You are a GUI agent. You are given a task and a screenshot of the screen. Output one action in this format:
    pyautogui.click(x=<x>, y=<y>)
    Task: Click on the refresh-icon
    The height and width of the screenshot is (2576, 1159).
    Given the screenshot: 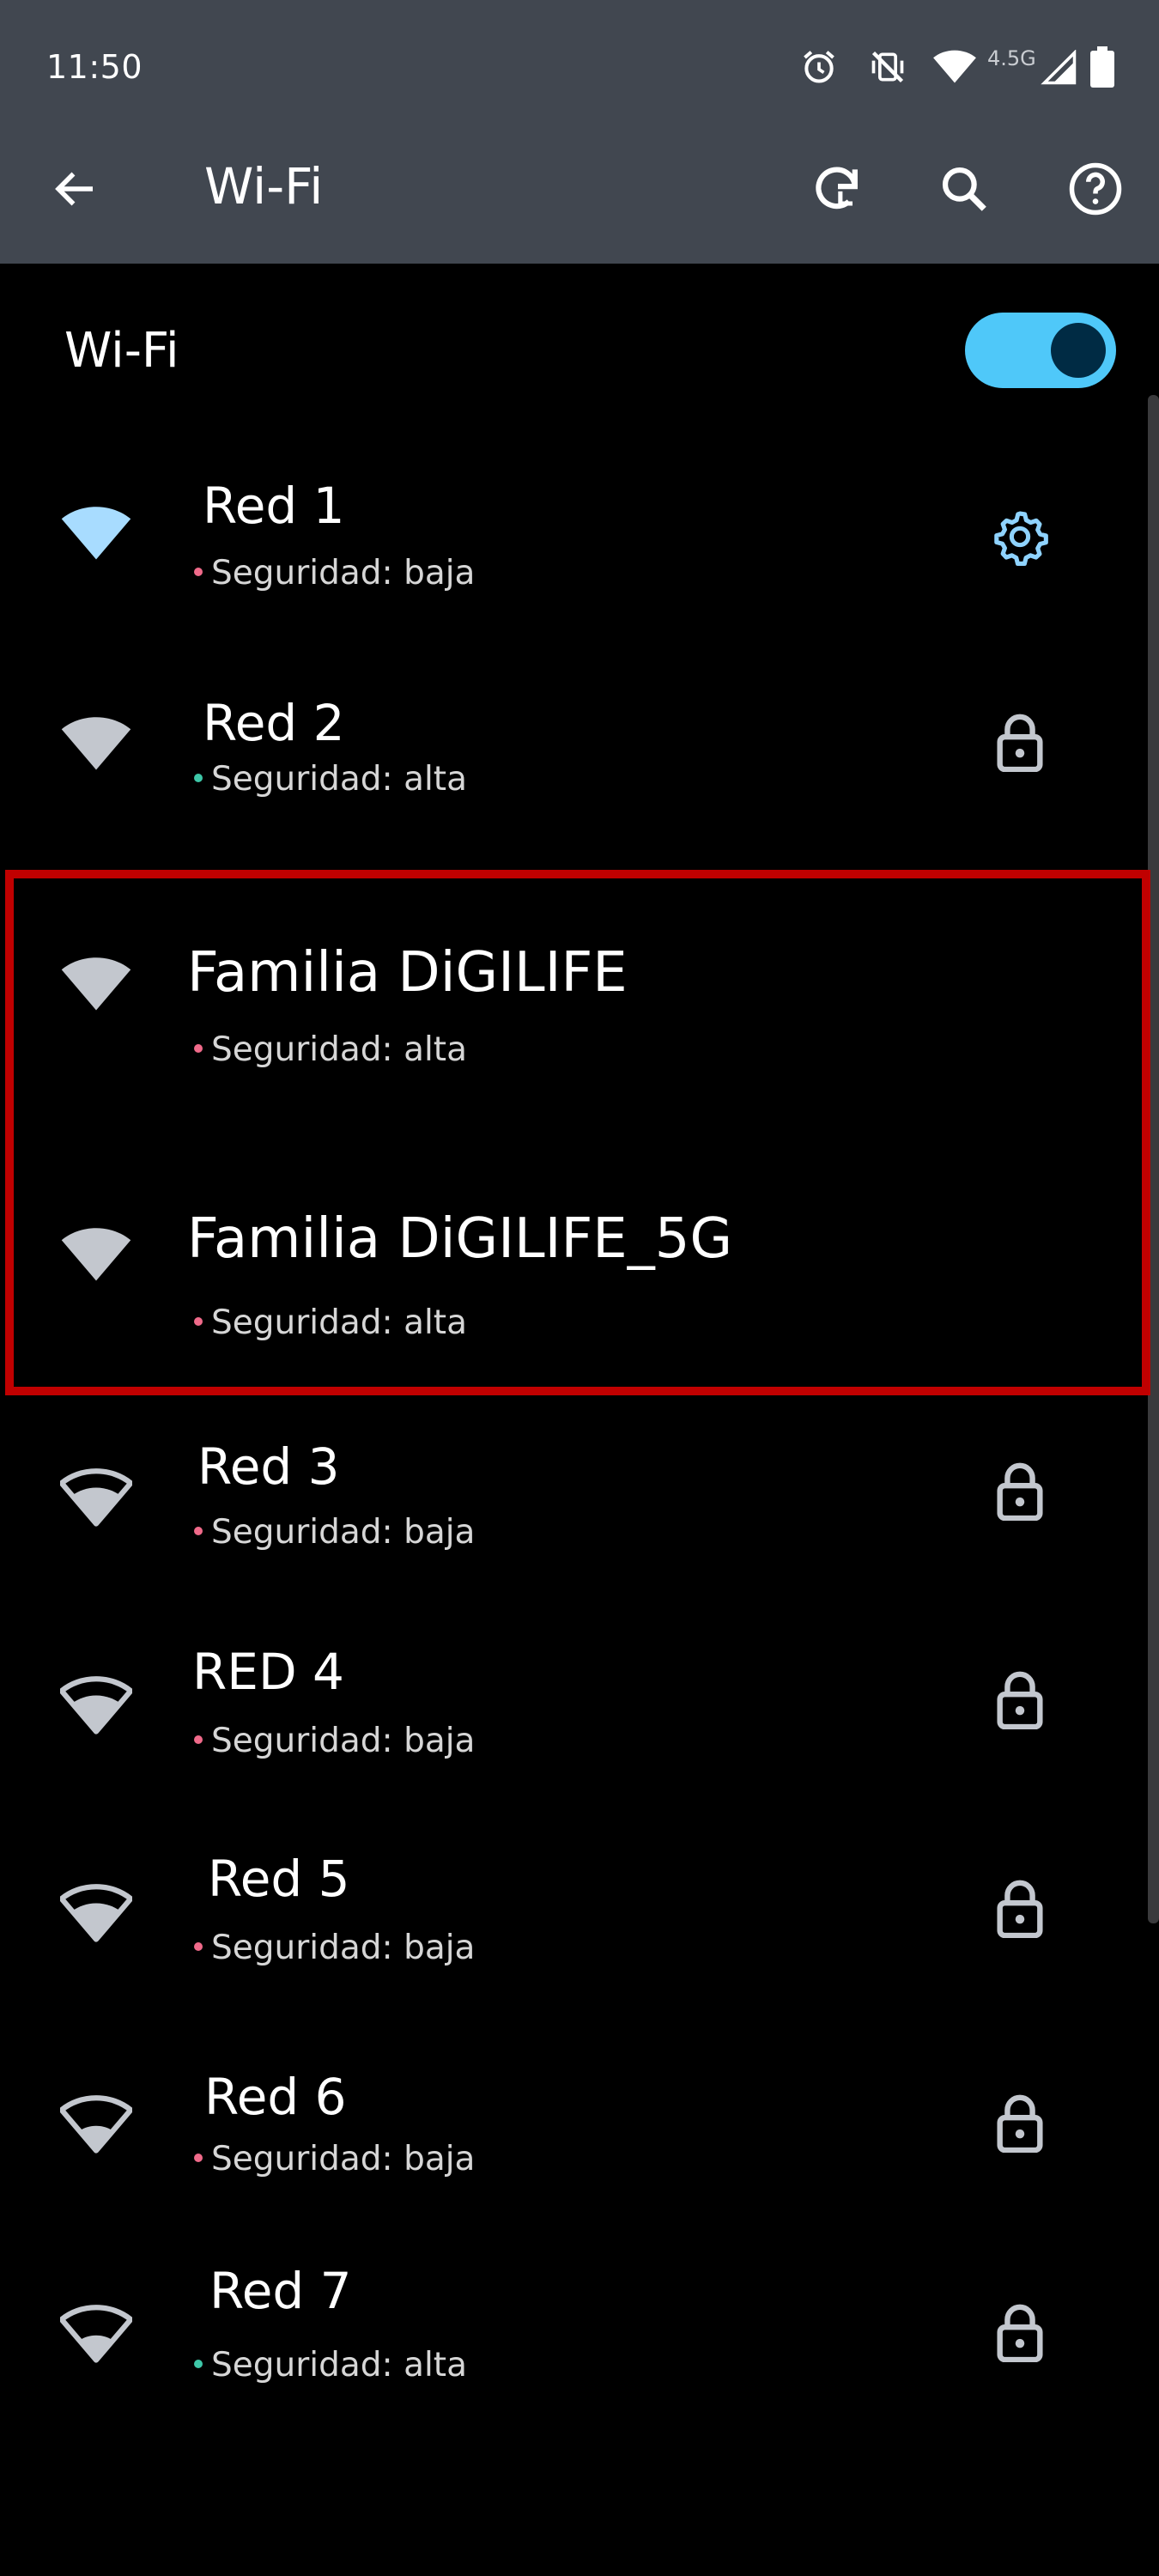 What is the action you would take?
    pyautogui.click(x=837, y=188)
    